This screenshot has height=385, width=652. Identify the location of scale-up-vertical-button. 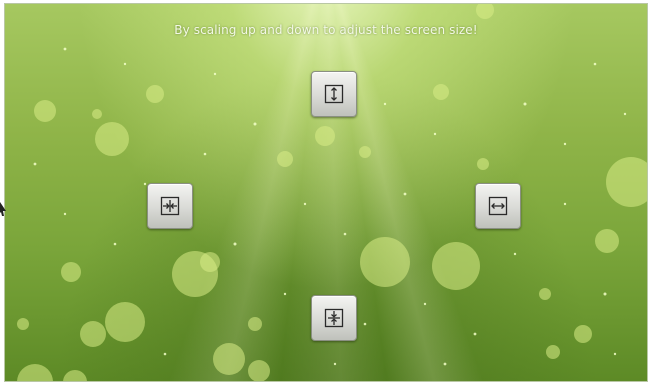
(334, 94).